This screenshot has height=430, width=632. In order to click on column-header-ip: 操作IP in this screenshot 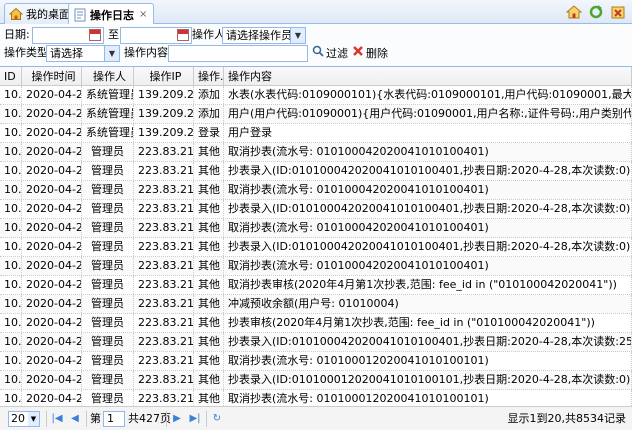, I will do `click(164, 76)`.